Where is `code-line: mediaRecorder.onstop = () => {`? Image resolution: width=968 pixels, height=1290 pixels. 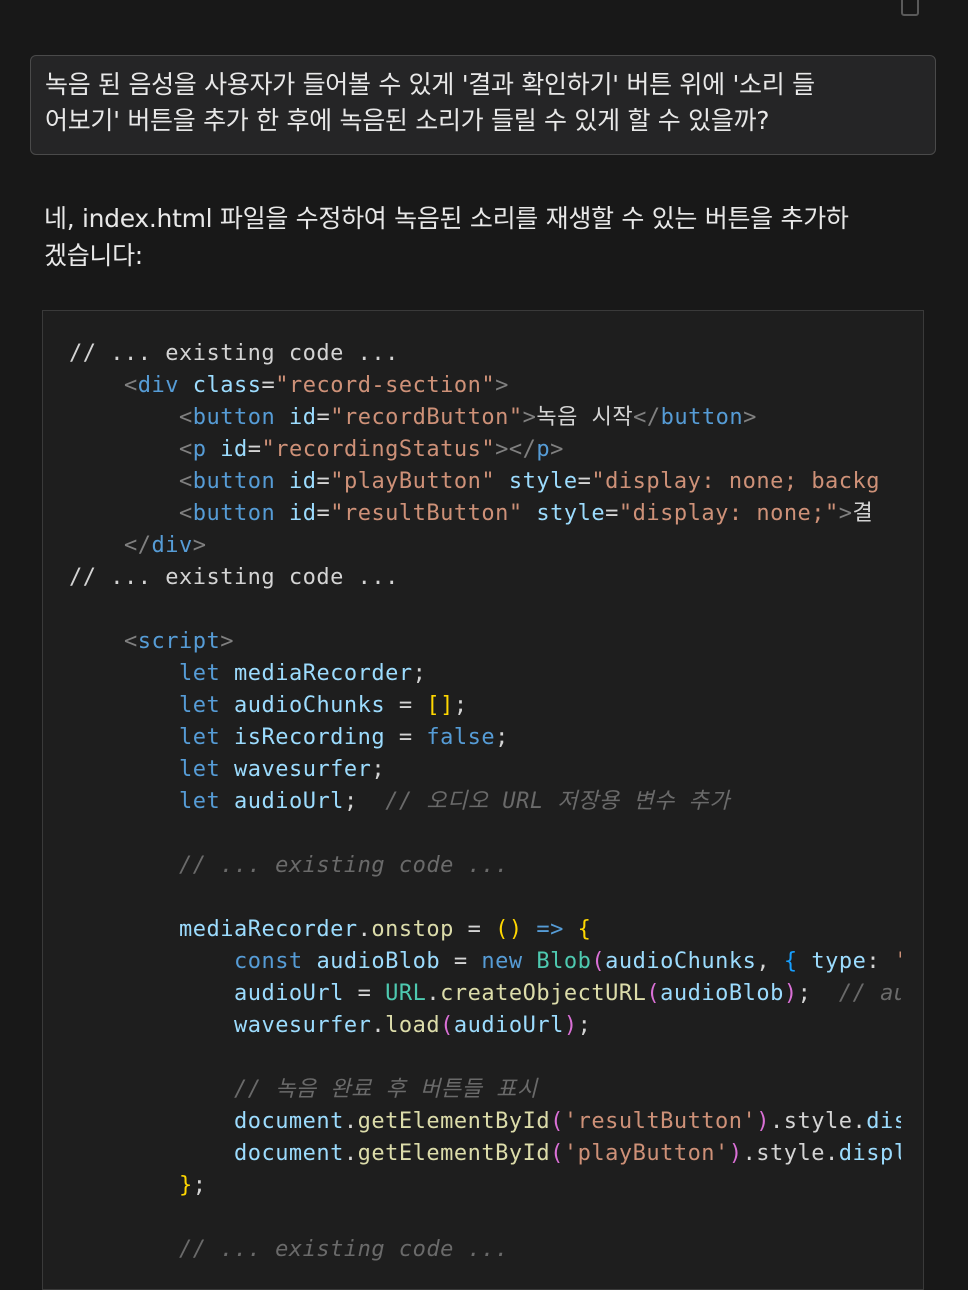 code-line: mediaRecorder.onstop = () => { is located at coordinates (330, 930).